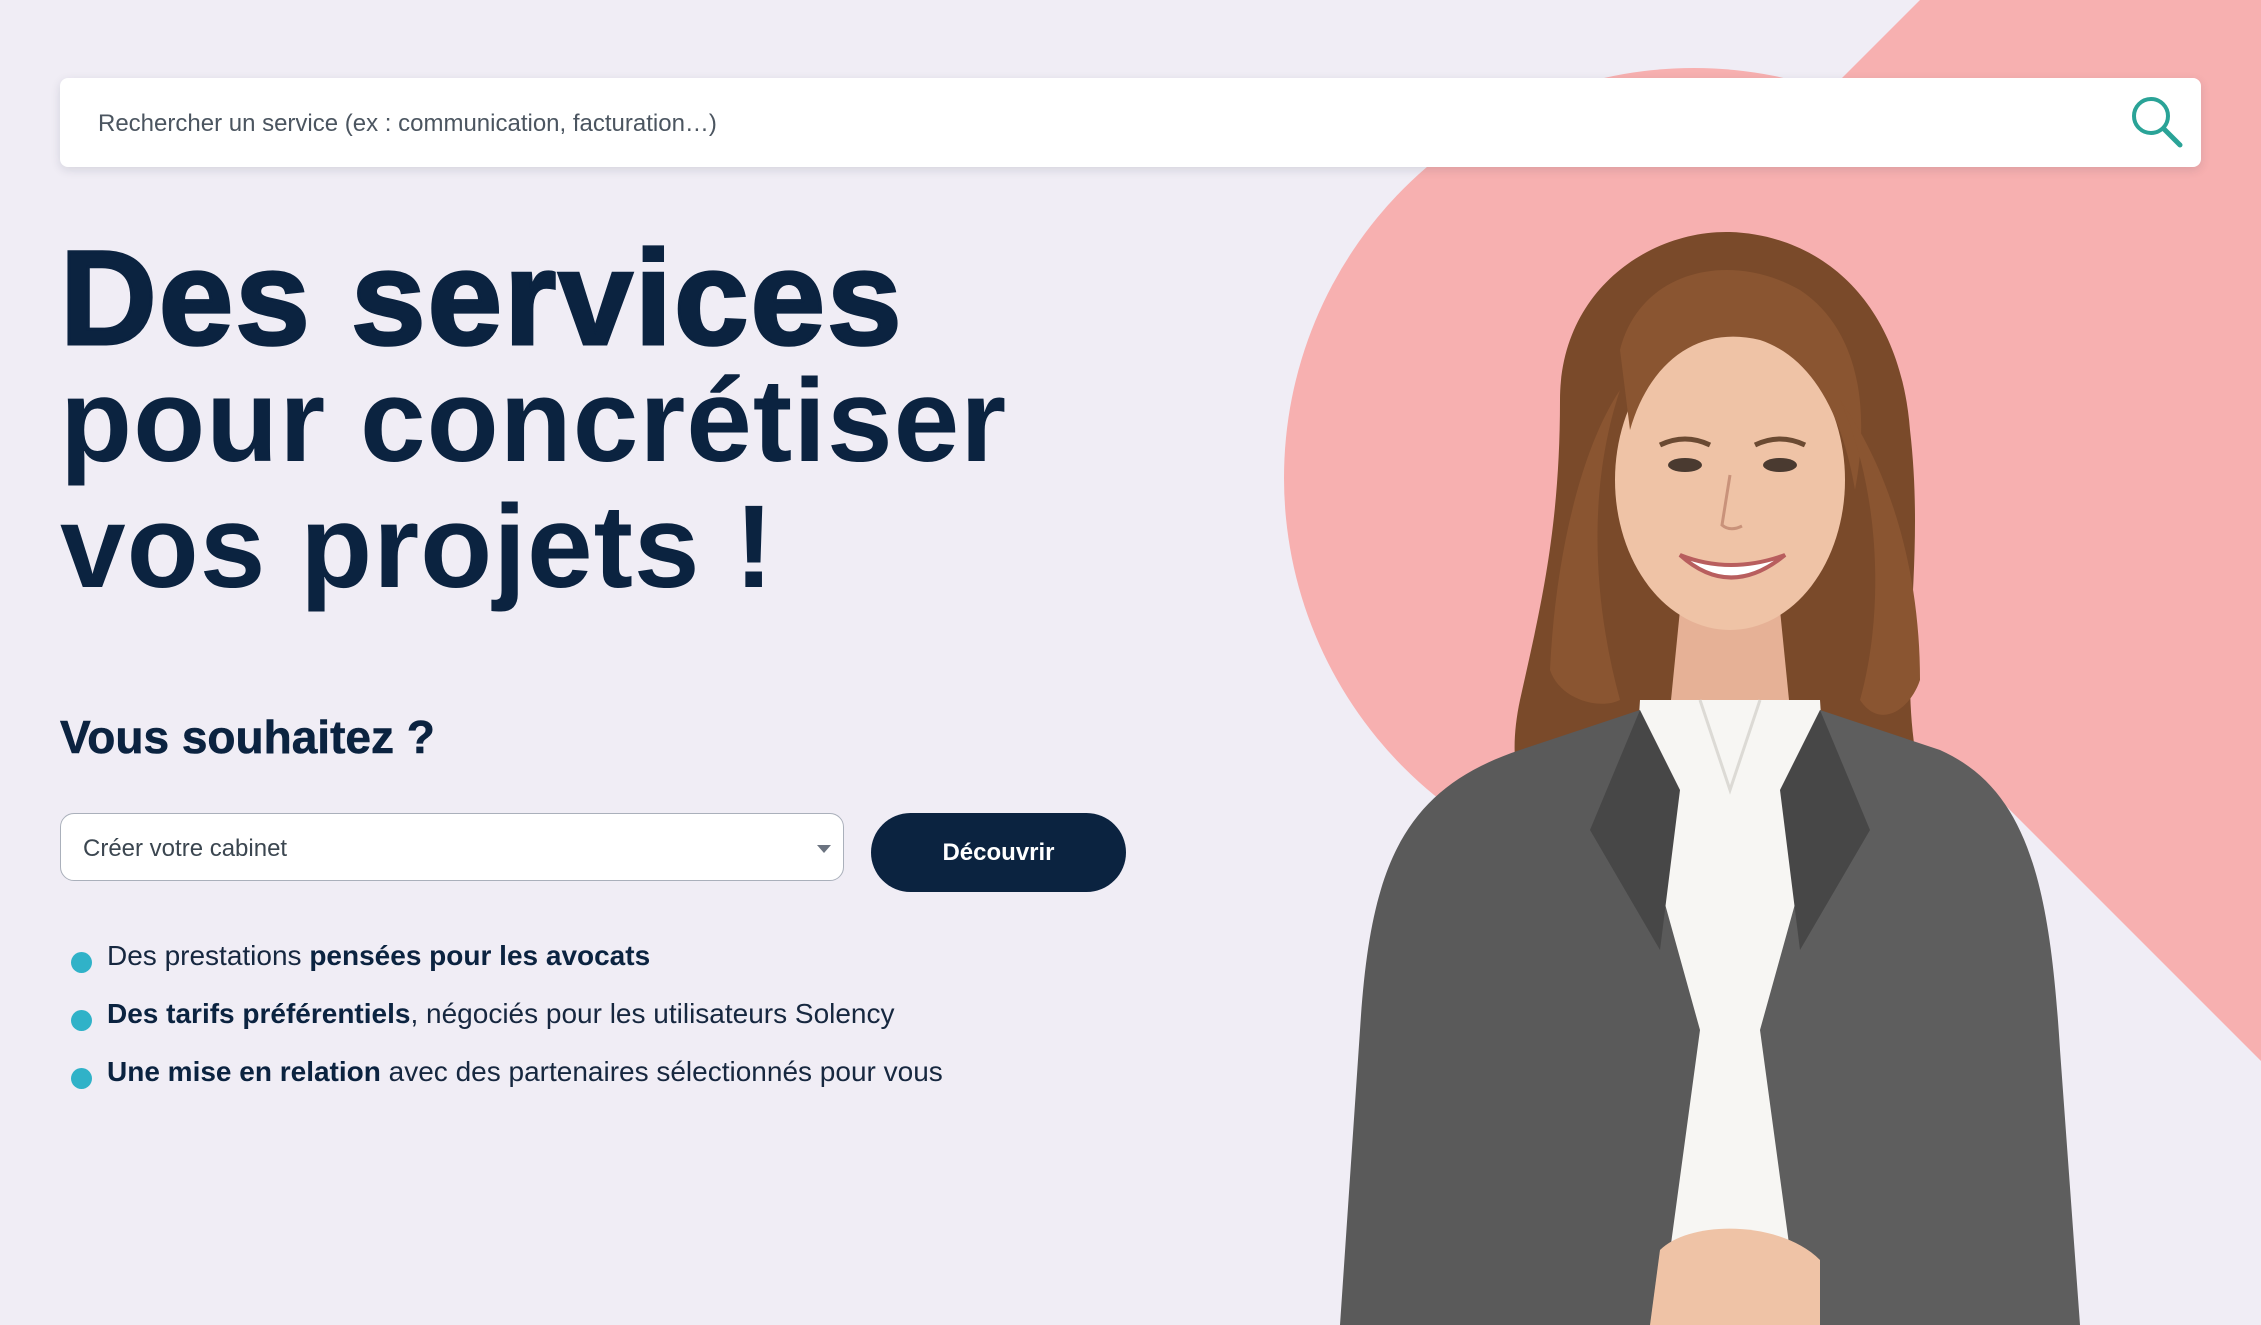  Describe the element at coordinates (452, 847) in the screenshot. I see `service-select: Créer votre cabinet` at that location.